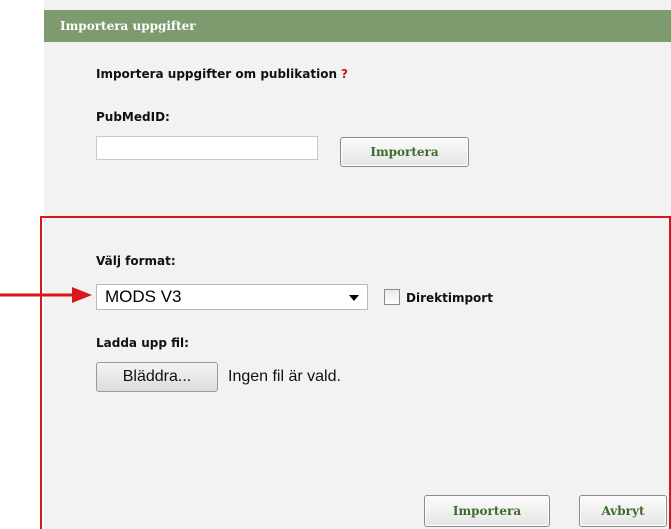  What do you see at coordinates (133, 117) in the screenshot?
I see `pubmedid-label: PubMedID:` at bounding box center [133, 117].